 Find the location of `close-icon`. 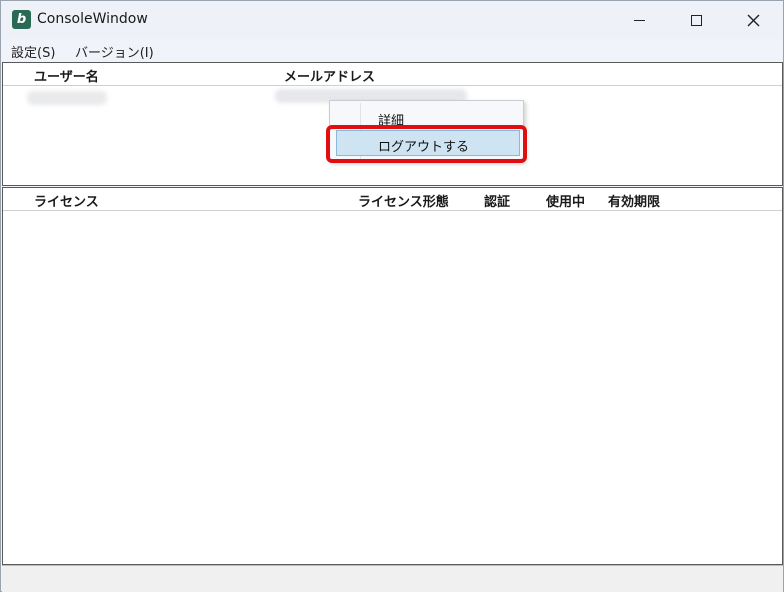

close-icon is located at coordinates (753, 20).